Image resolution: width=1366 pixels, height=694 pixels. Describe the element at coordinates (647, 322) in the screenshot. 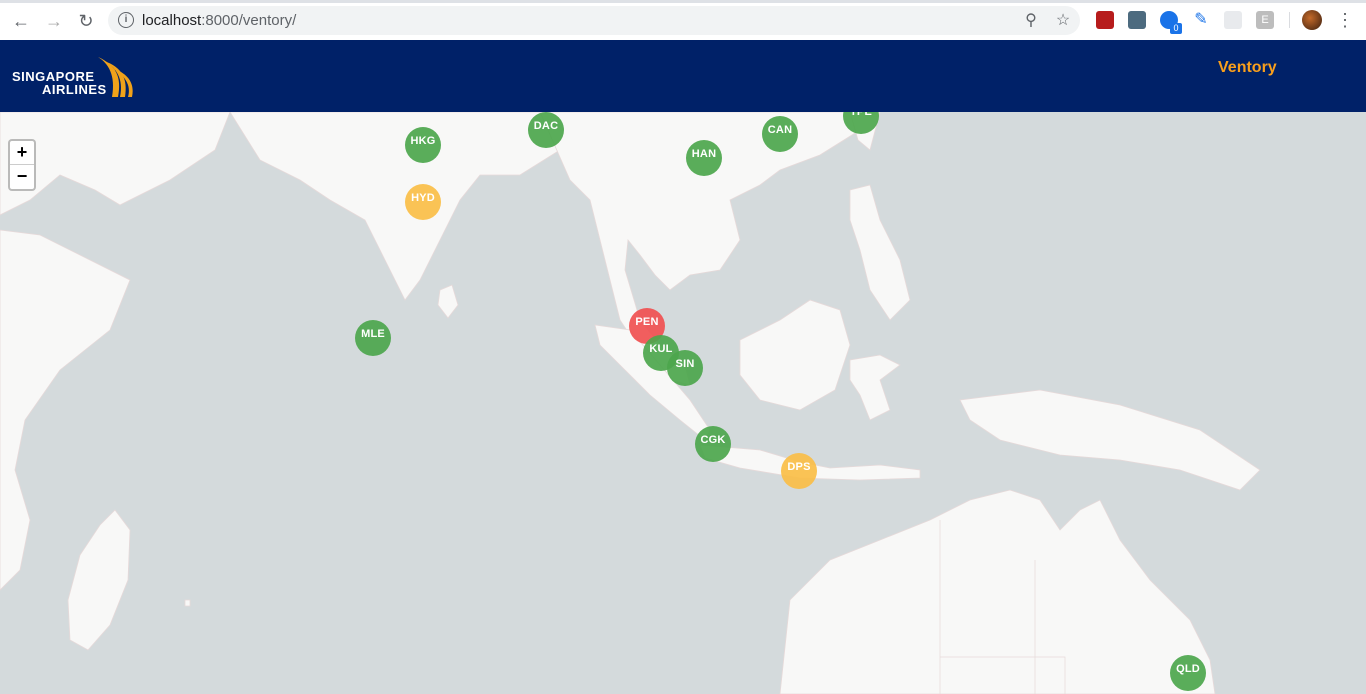

I see `airport-code-label: PEN` at that location.